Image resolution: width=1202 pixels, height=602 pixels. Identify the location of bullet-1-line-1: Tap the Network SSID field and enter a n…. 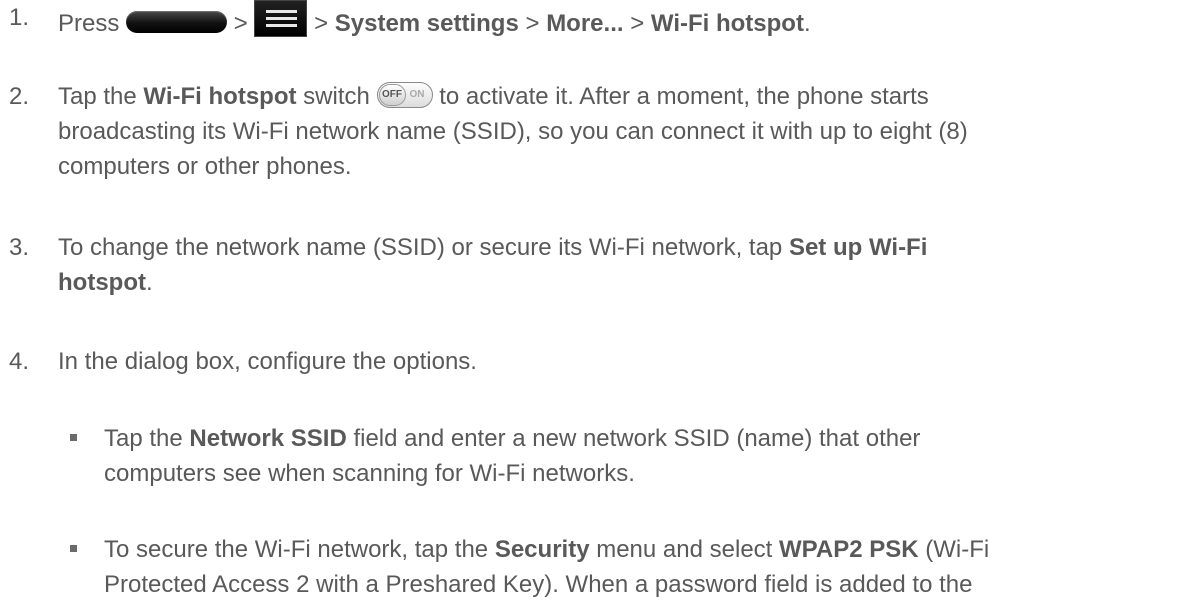
(650, 438).